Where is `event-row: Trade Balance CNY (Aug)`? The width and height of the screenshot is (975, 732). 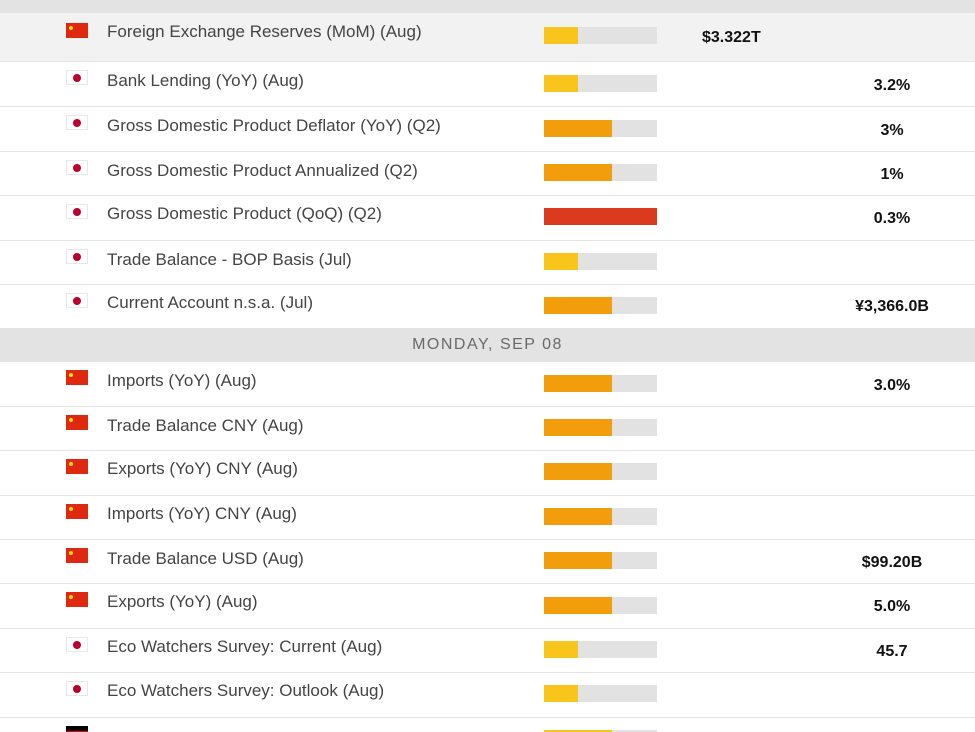
event-row: Trade Balance CNY (Aug) is located at coordinates (487, 429).